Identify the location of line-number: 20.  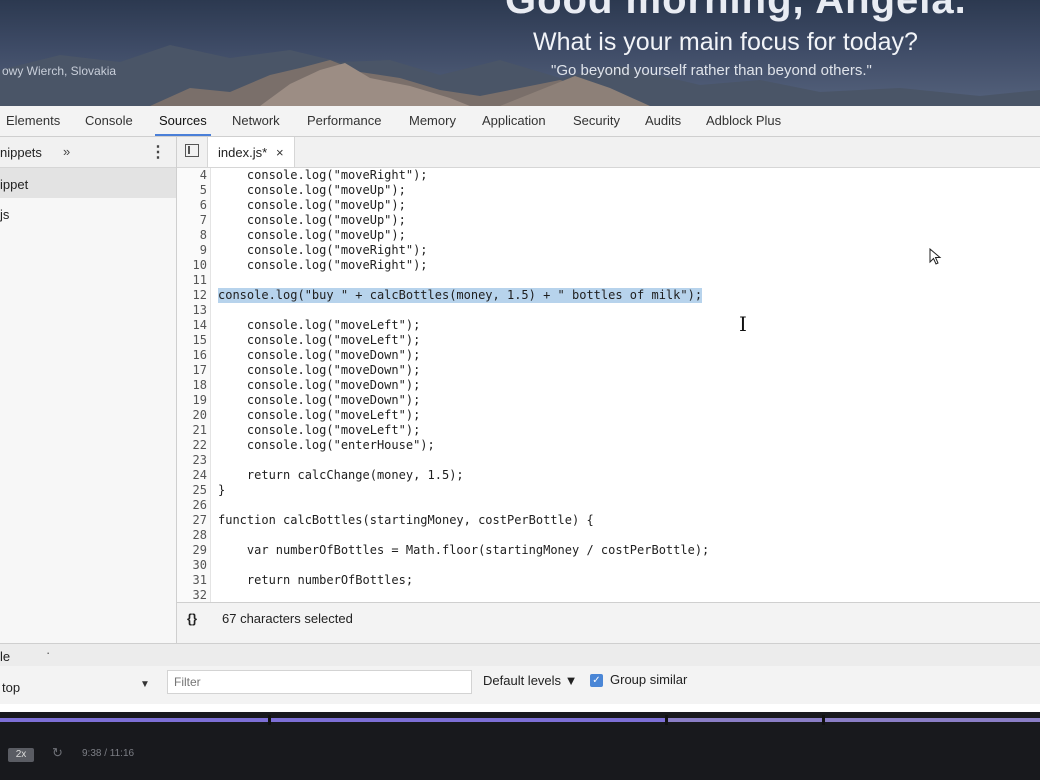
(192, 415).